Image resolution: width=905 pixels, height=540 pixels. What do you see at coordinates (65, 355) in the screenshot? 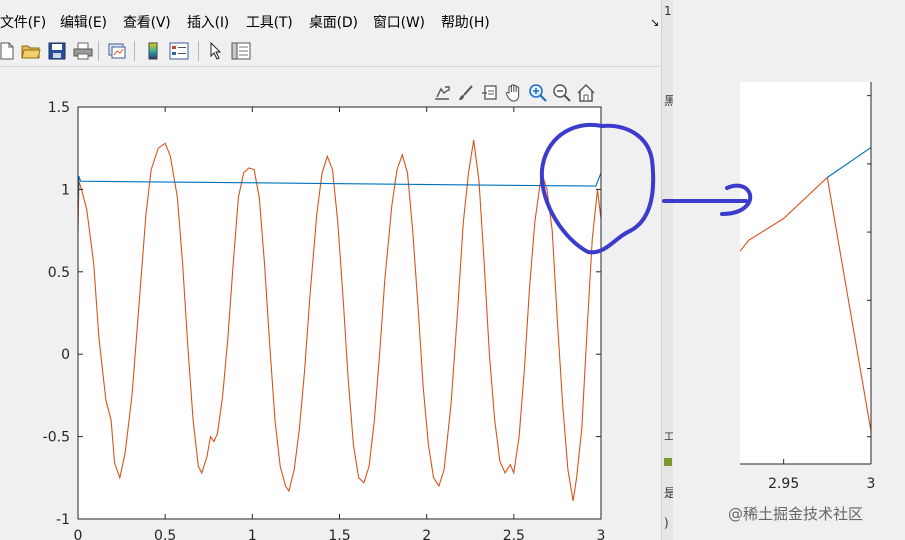
I see `y-tick-label: 0` at bounding box center [65, 355].